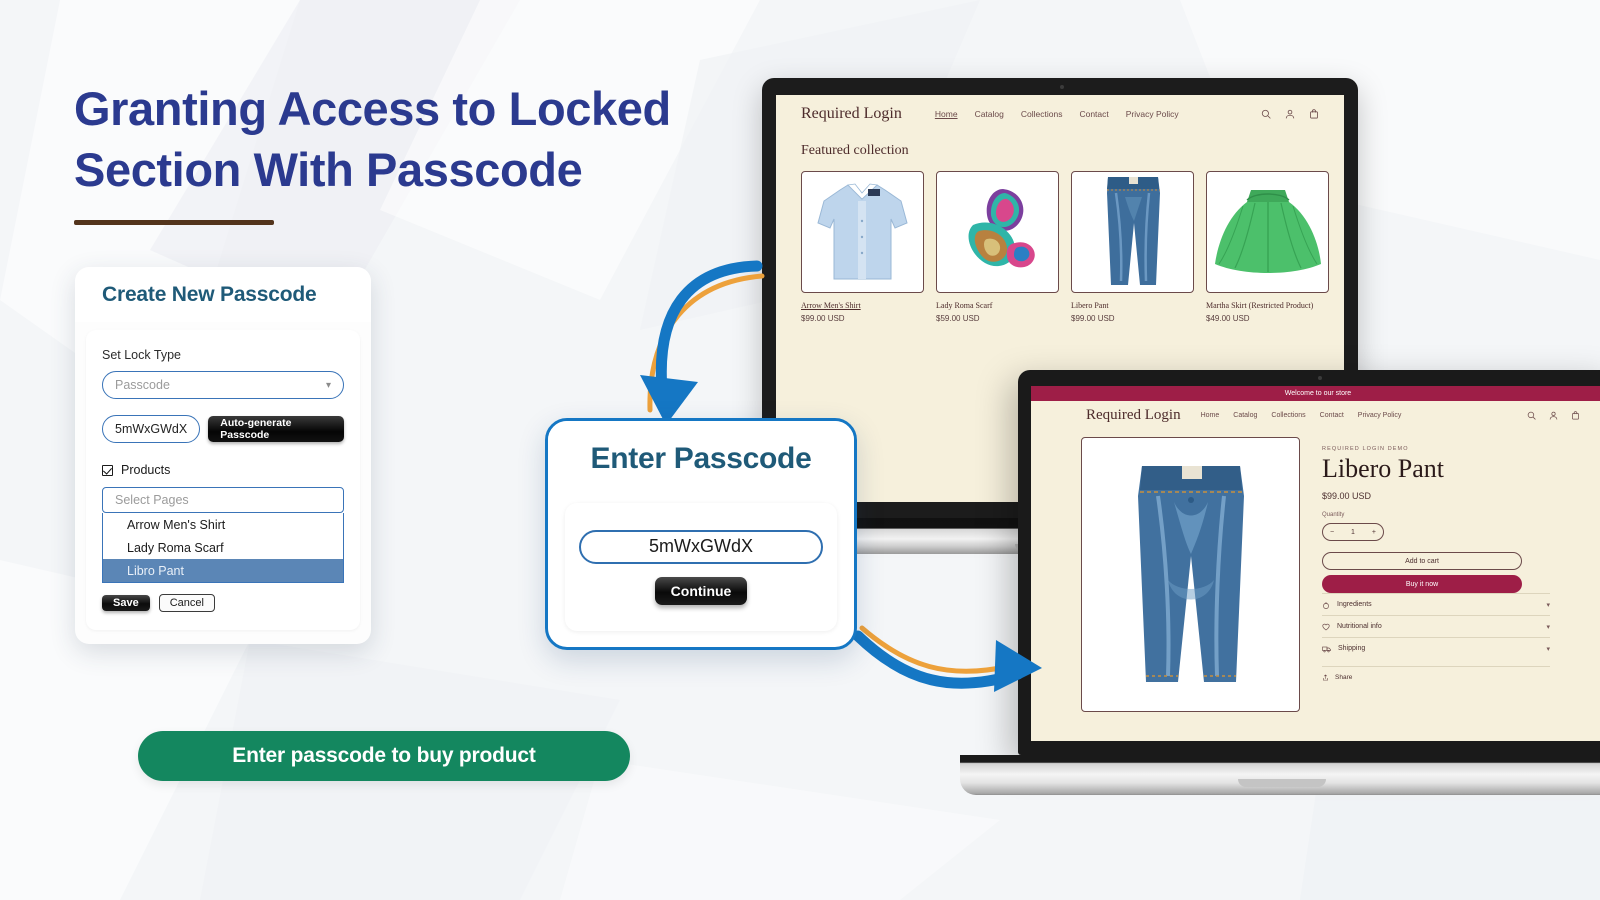 The image size is (1600, 900). I want to click on product-card: Arrow Men's Shirt $99.00 USD, so click(862, 247).